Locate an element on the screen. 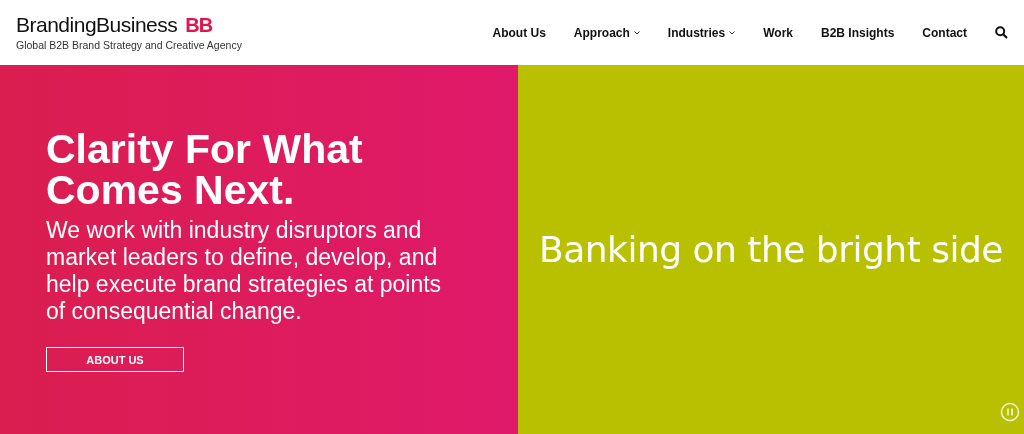  nav-link: Industries is located at coordinates (701, 32).